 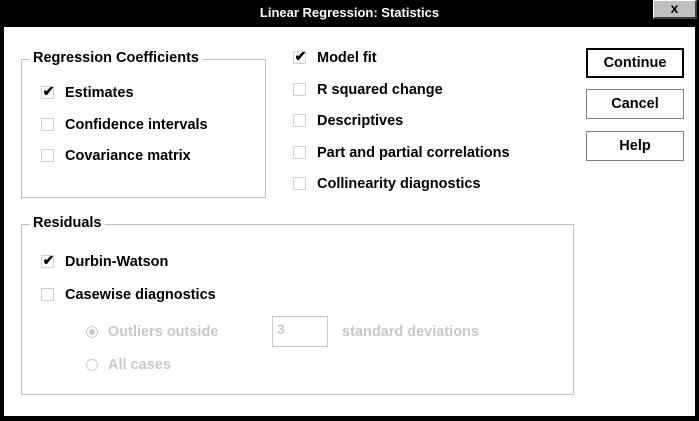 I want to click on collinearity-diagnostics-label: Collinearity diagnostics, so click(x=399, y=184).